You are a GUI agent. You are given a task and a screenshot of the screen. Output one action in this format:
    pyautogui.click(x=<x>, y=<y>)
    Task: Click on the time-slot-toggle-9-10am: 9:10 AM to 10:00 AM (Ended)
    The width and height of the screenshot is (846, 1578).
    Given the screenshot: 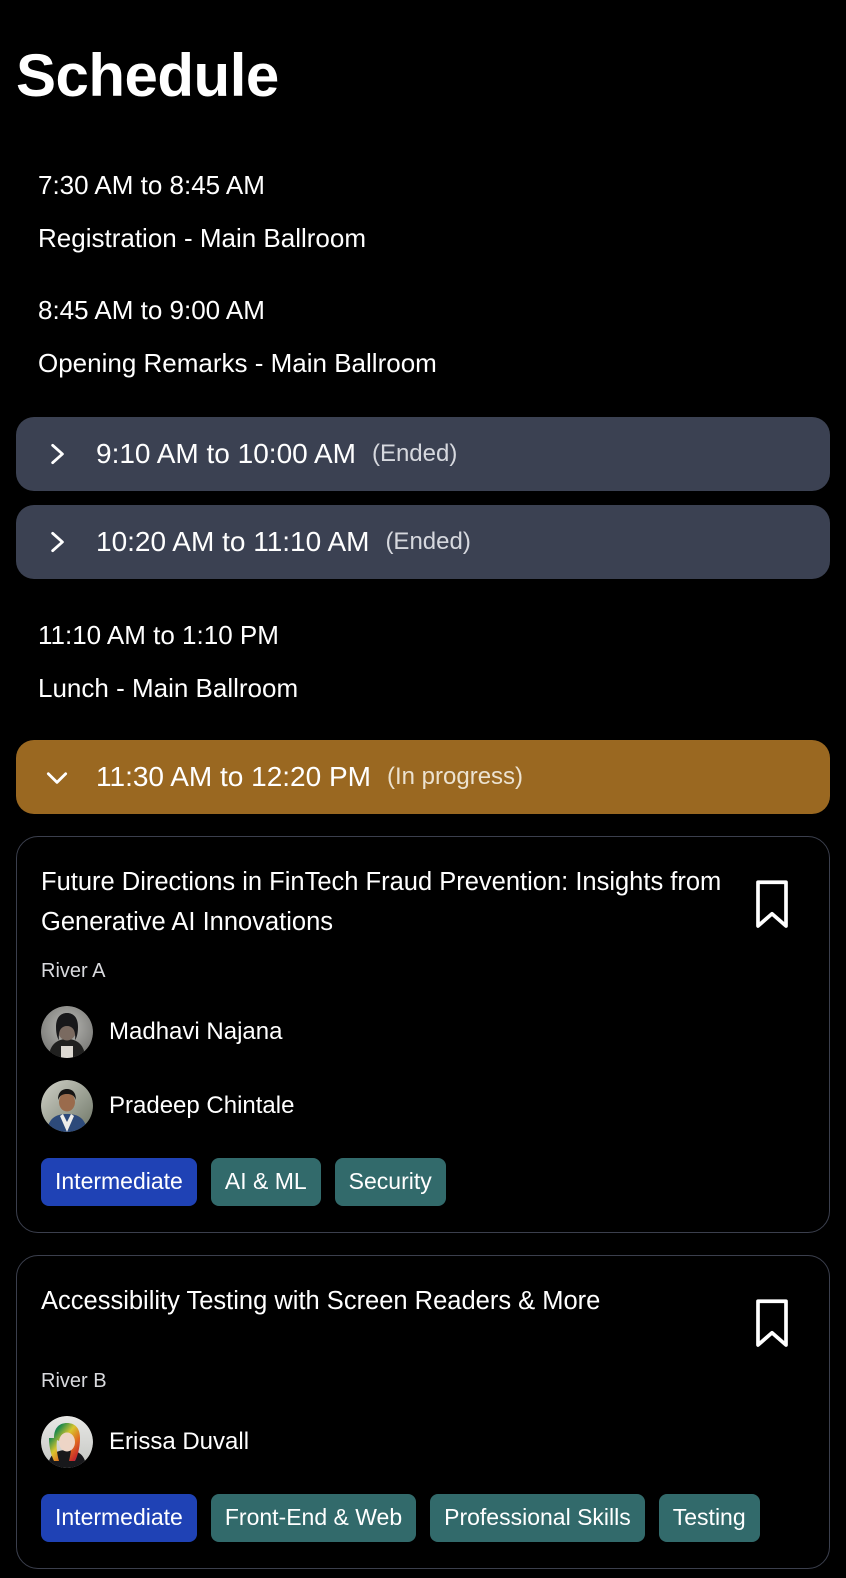 What is the action you would take?
    pyautogui.click(x=423, y=454)
    